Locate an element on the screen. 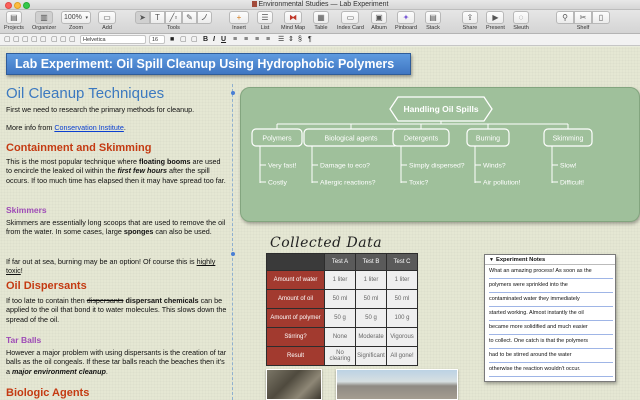 The height and width of the screenshot is (400, 640). zoom-control: 100% ▾ Zoom is located at coordinates (76, 21).